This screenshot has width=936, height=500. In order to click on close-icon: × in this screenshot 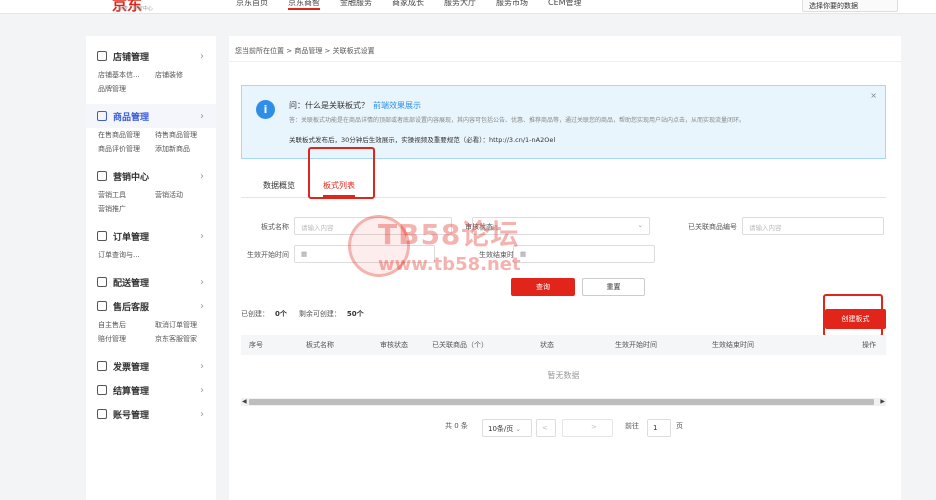, I will do `click(873, 95)`.